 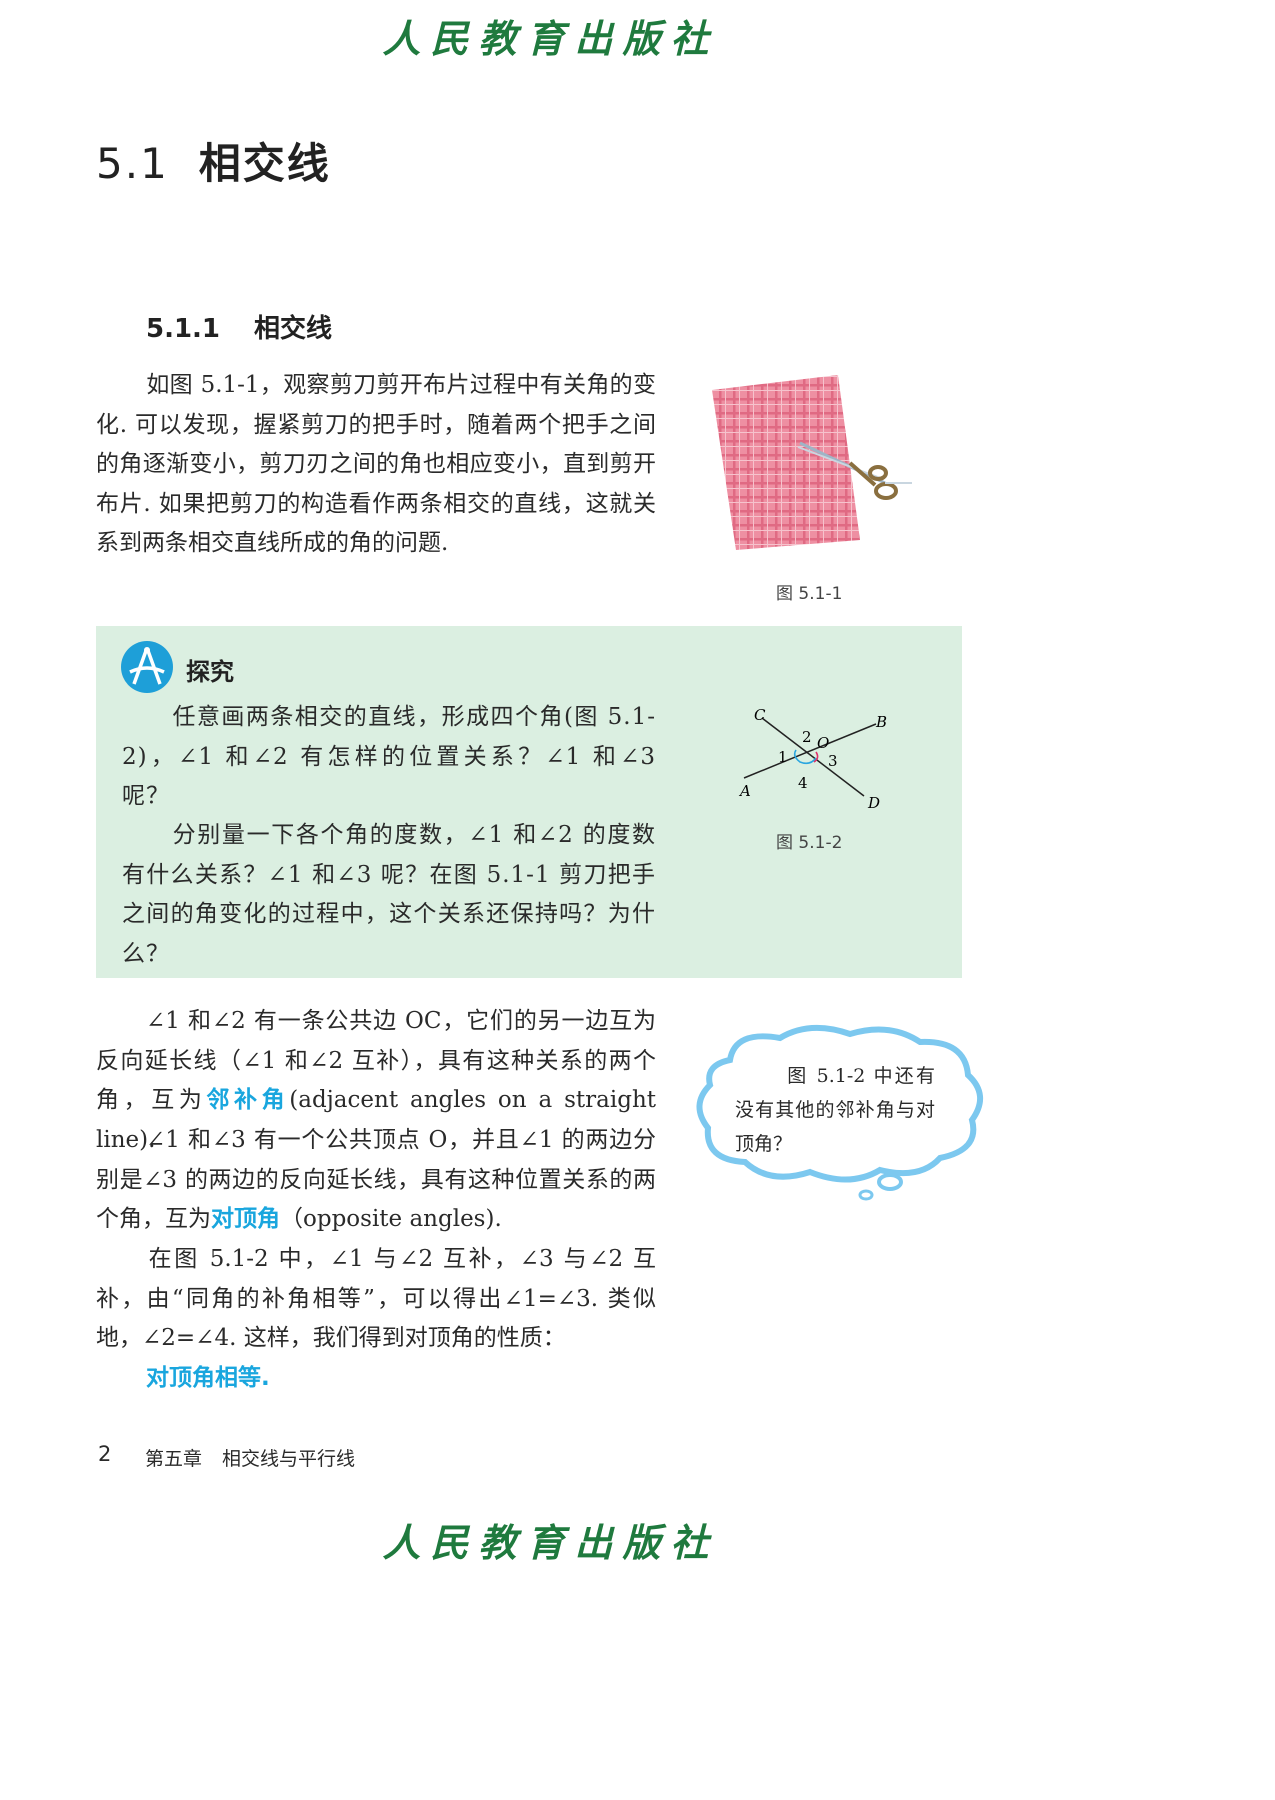 What do you see at coordinates (744, 791) in the screenshot?
I see `label-a: A` at bounding box center [744, 791].